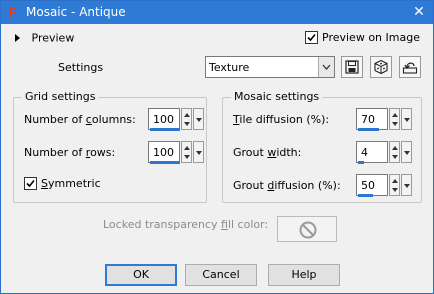  I want to click on tile-diffusion-dropdown, so click(406, 119).